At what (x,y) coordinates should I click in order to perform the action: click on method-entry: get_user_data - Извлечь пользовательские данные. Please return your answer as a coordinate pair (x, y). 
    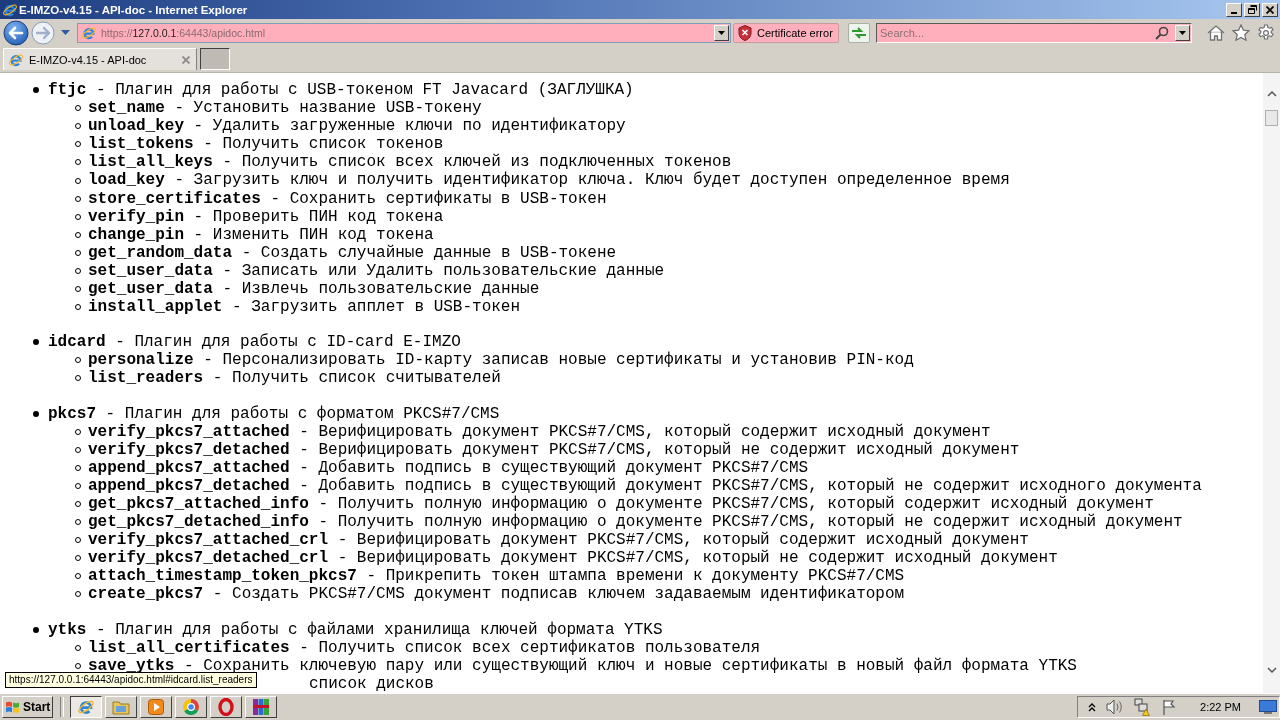
    Looking at the image, I should click on (314, 289).